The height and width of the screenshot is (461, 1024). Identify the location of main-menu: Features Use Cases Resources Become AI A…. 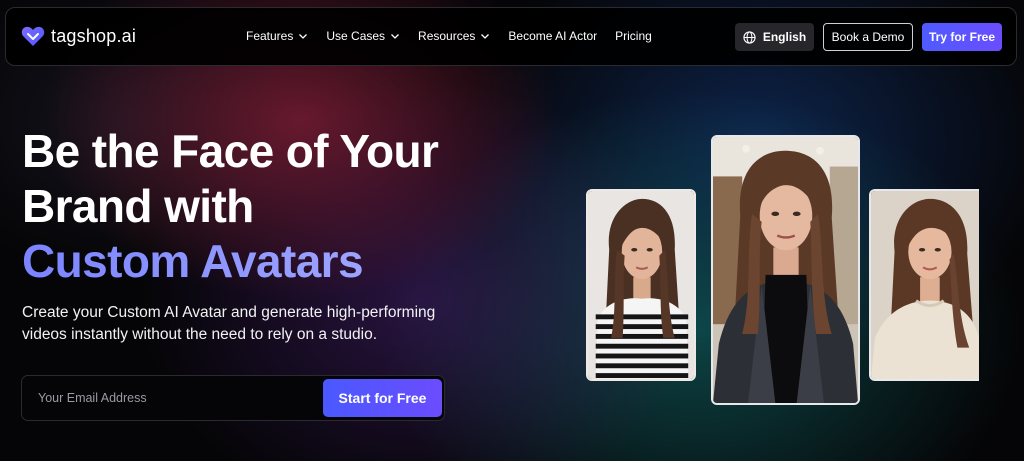
(458, 36).